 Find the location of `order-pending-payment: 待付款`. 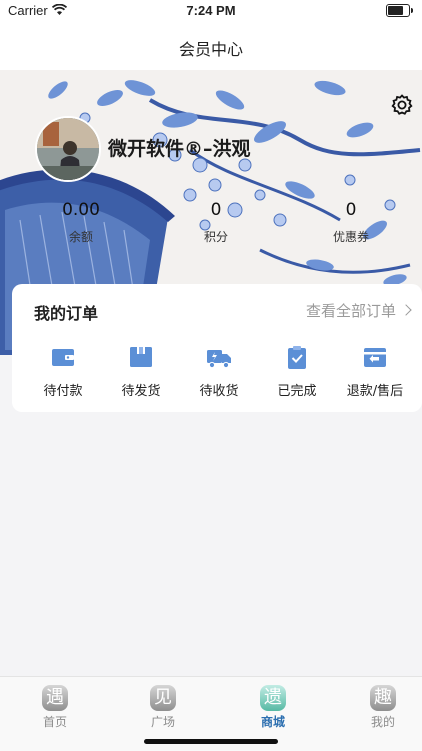

order-pending-payment: 待付款 is located at coordinates (63, 371).